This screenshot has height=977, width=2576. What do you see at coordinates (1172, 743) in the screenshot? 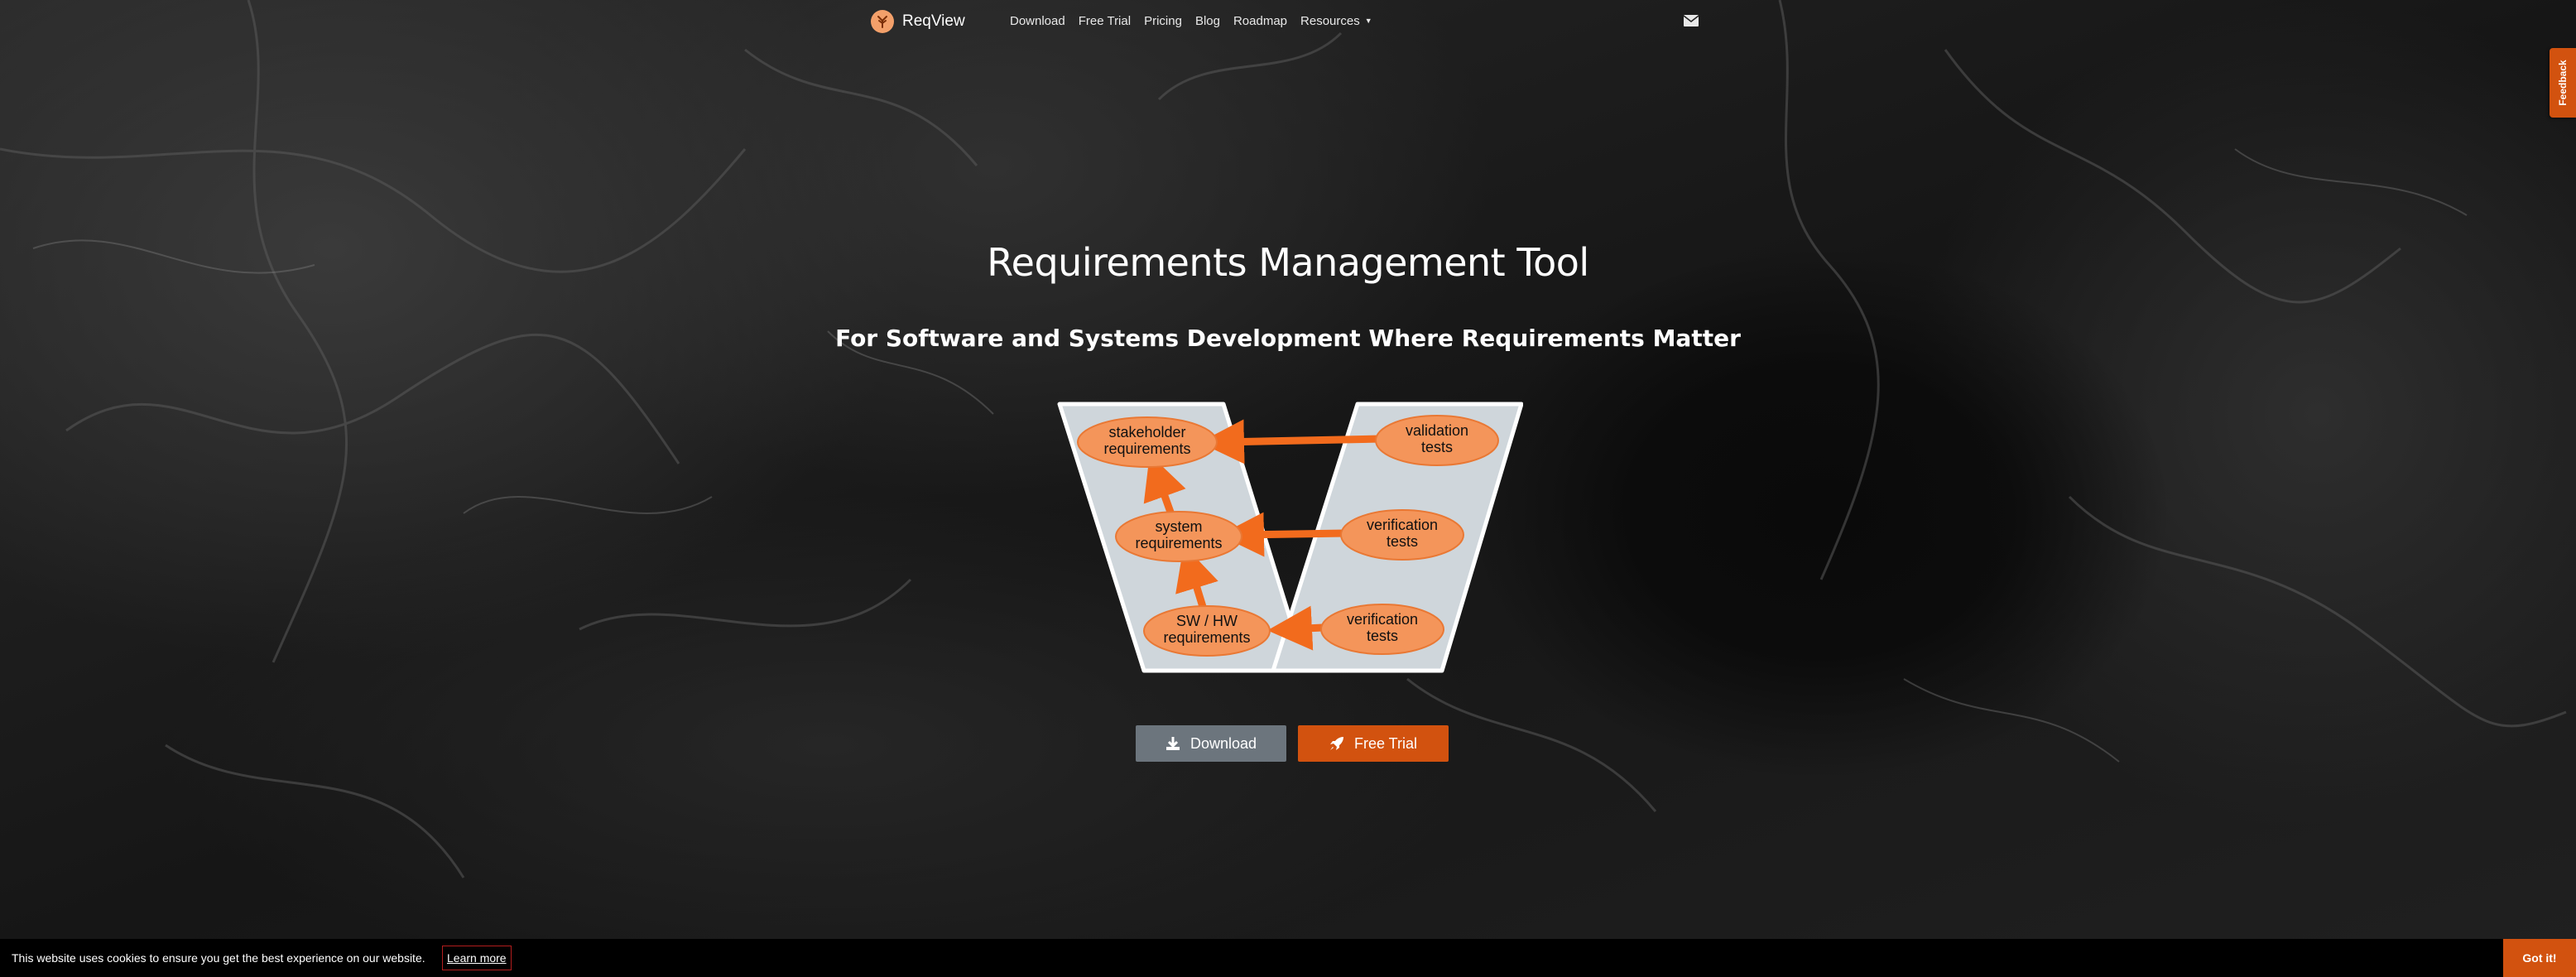
I see `download-icon` at bounding box center [1172, 743].